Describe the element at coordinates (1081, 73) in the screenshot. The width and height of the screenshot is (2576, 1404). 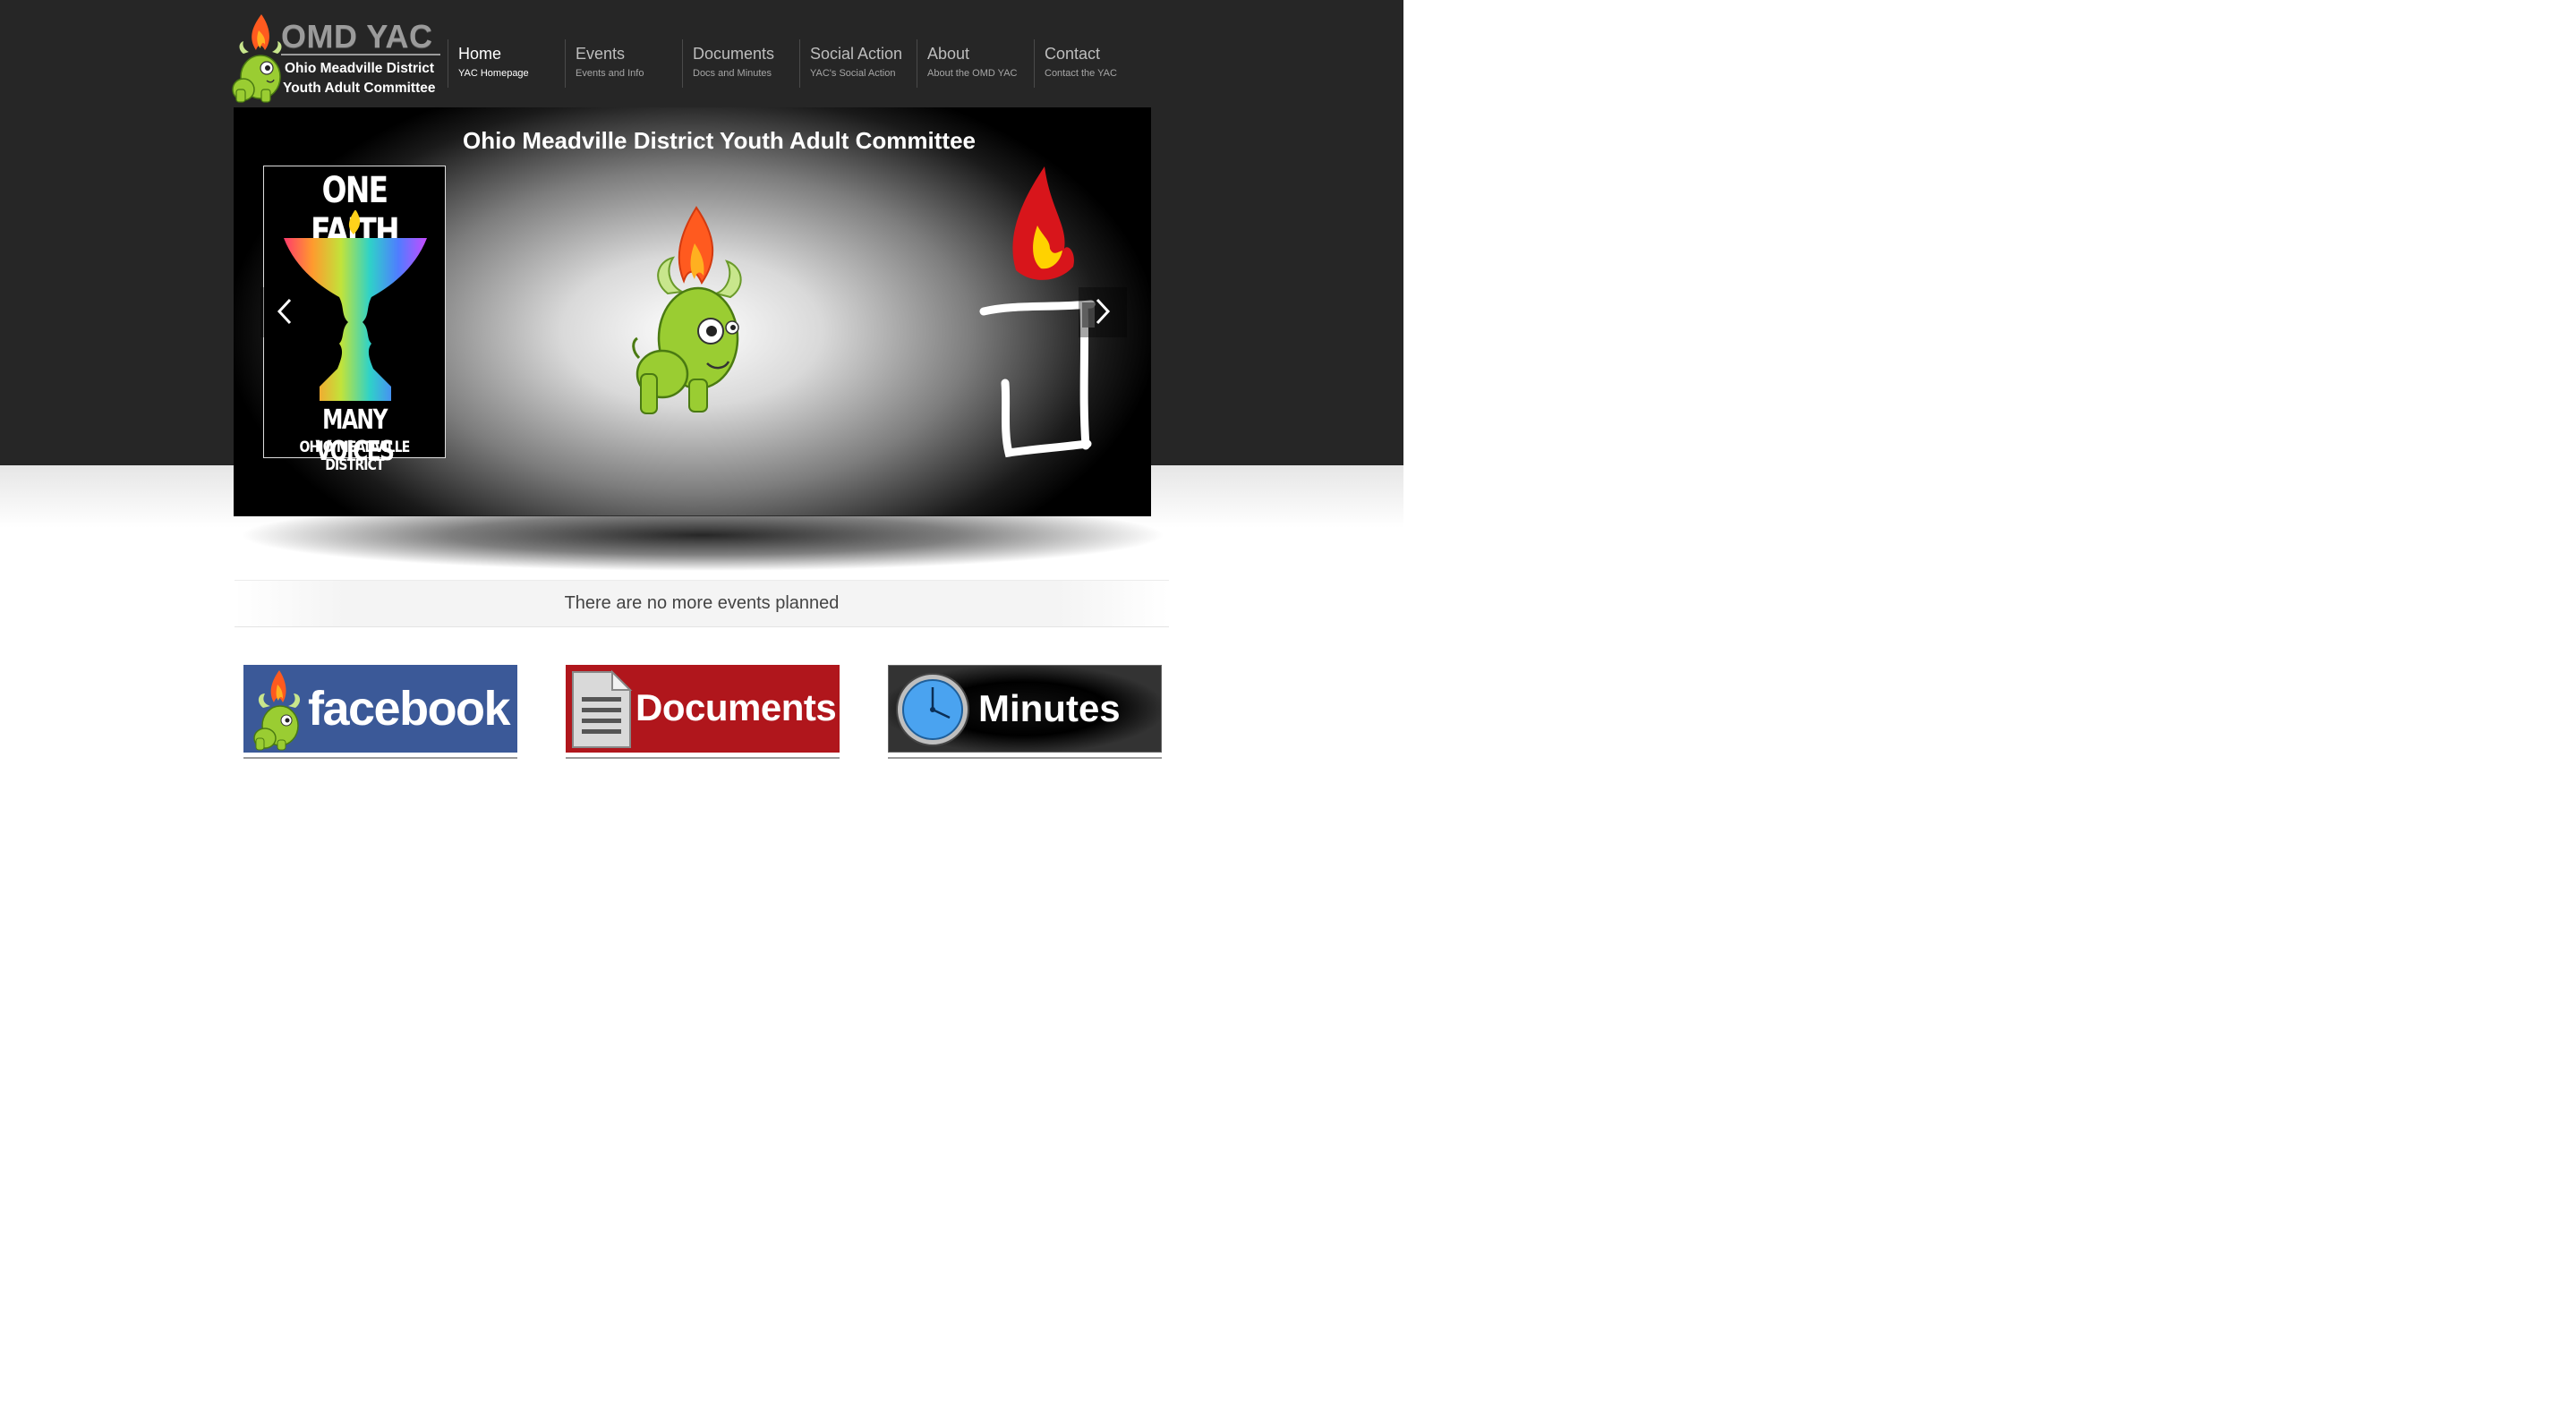
I see `nav-item-subtitle: Contact the YAC` at that location.